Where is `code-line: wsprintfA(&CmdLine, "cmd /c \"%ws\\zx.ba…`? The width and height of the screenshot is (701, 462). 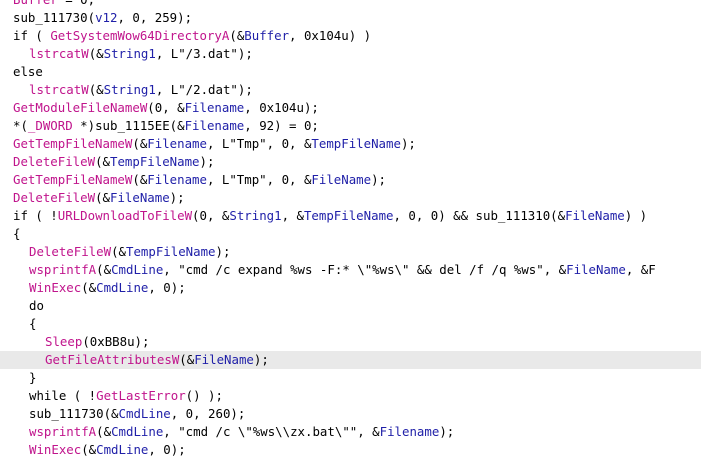
code-line: wsprintfA(&CmdLine, "cmd /c \"%ws\\zx.ba… is located at coordinates (350, 432).